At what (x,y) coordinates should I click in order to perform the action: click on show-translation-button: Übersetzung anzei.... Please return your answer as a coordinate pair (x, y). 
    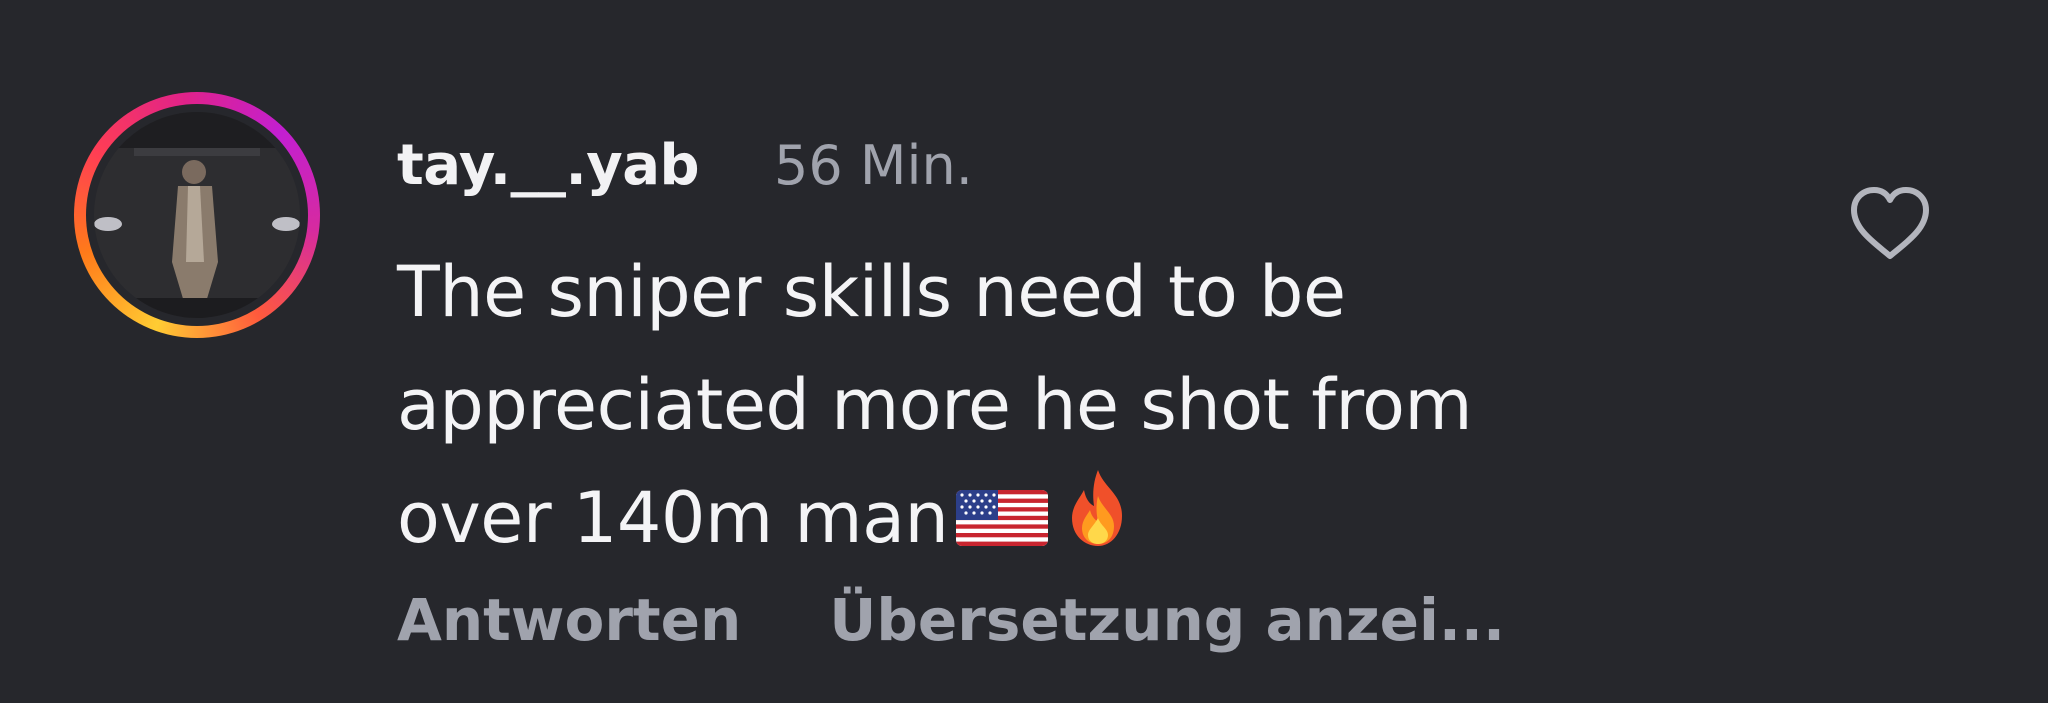
    Looking at the image, I should click on (1167, 620).